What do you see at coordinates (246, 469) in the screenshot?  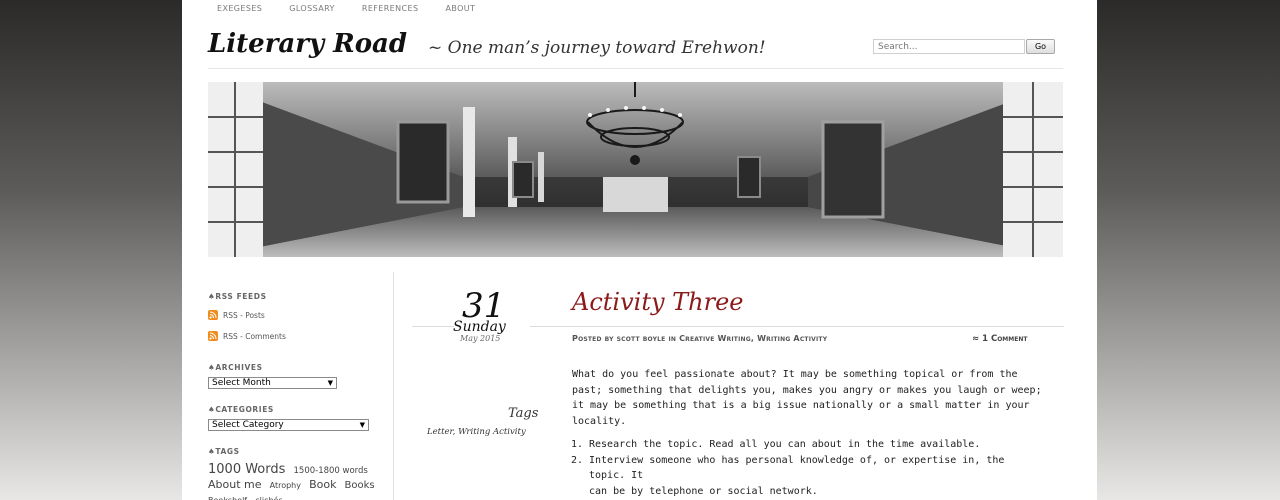 I see `tag-link: 1000 Words` at bounding box center [246, 469].